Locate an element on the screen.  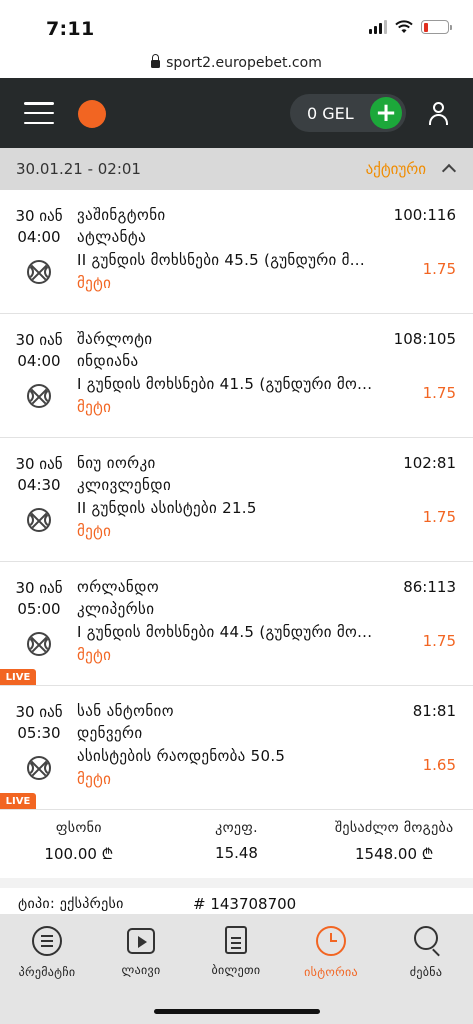
team-home: სან ანტონიო is located at coordinates (125, 711).